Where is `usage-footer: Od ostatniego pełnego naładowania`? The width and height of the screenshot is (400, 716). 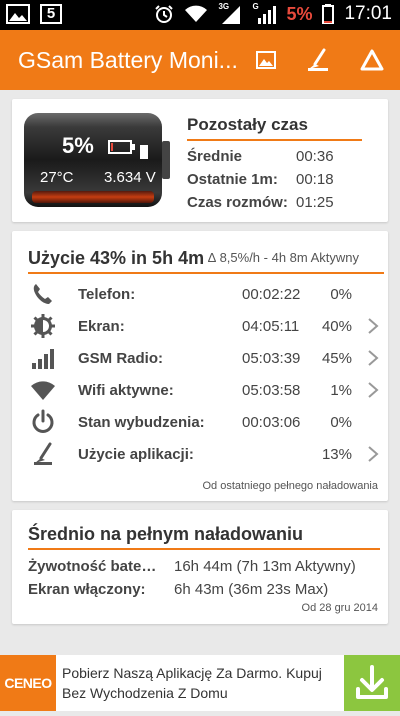 usage-footer: Od ostatniego pełnego naładowania is located at coordinates (290, 486).